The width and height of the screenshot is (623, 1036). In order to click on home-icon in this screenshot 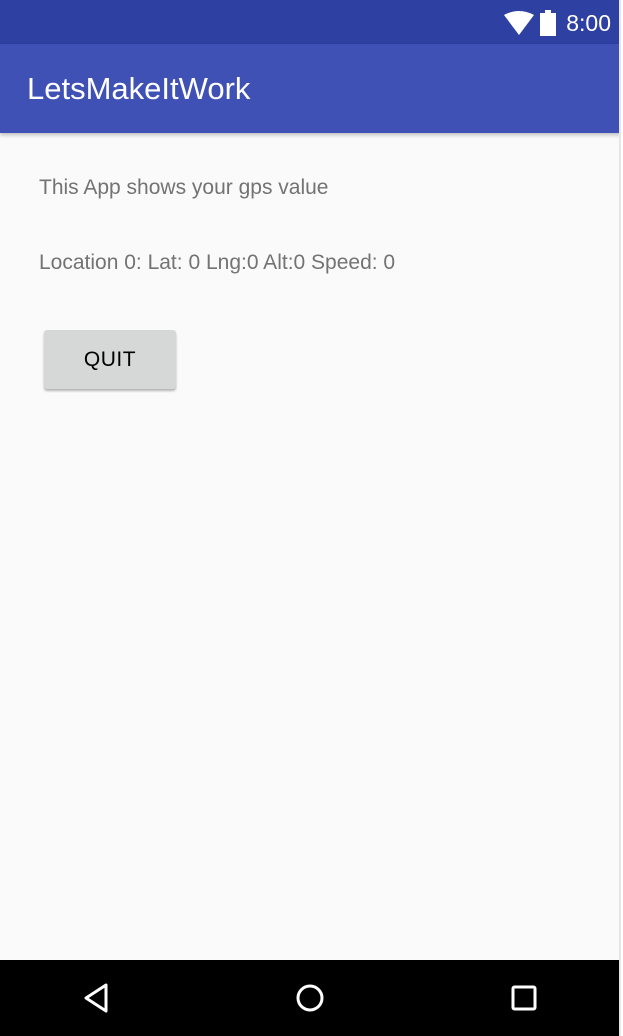, I will do `click(310, 998)`.